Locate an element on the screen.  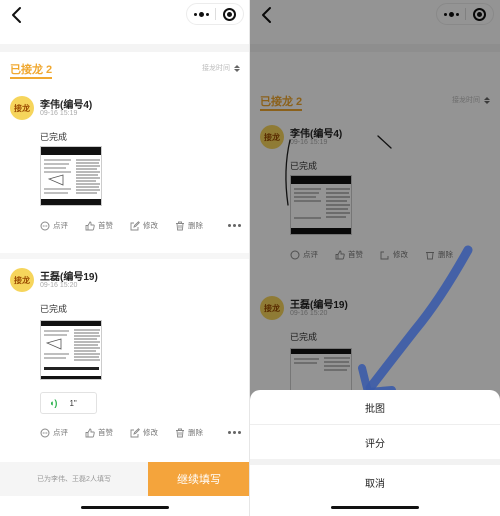
score-option: 评分 is located at coordinates (375, 442).